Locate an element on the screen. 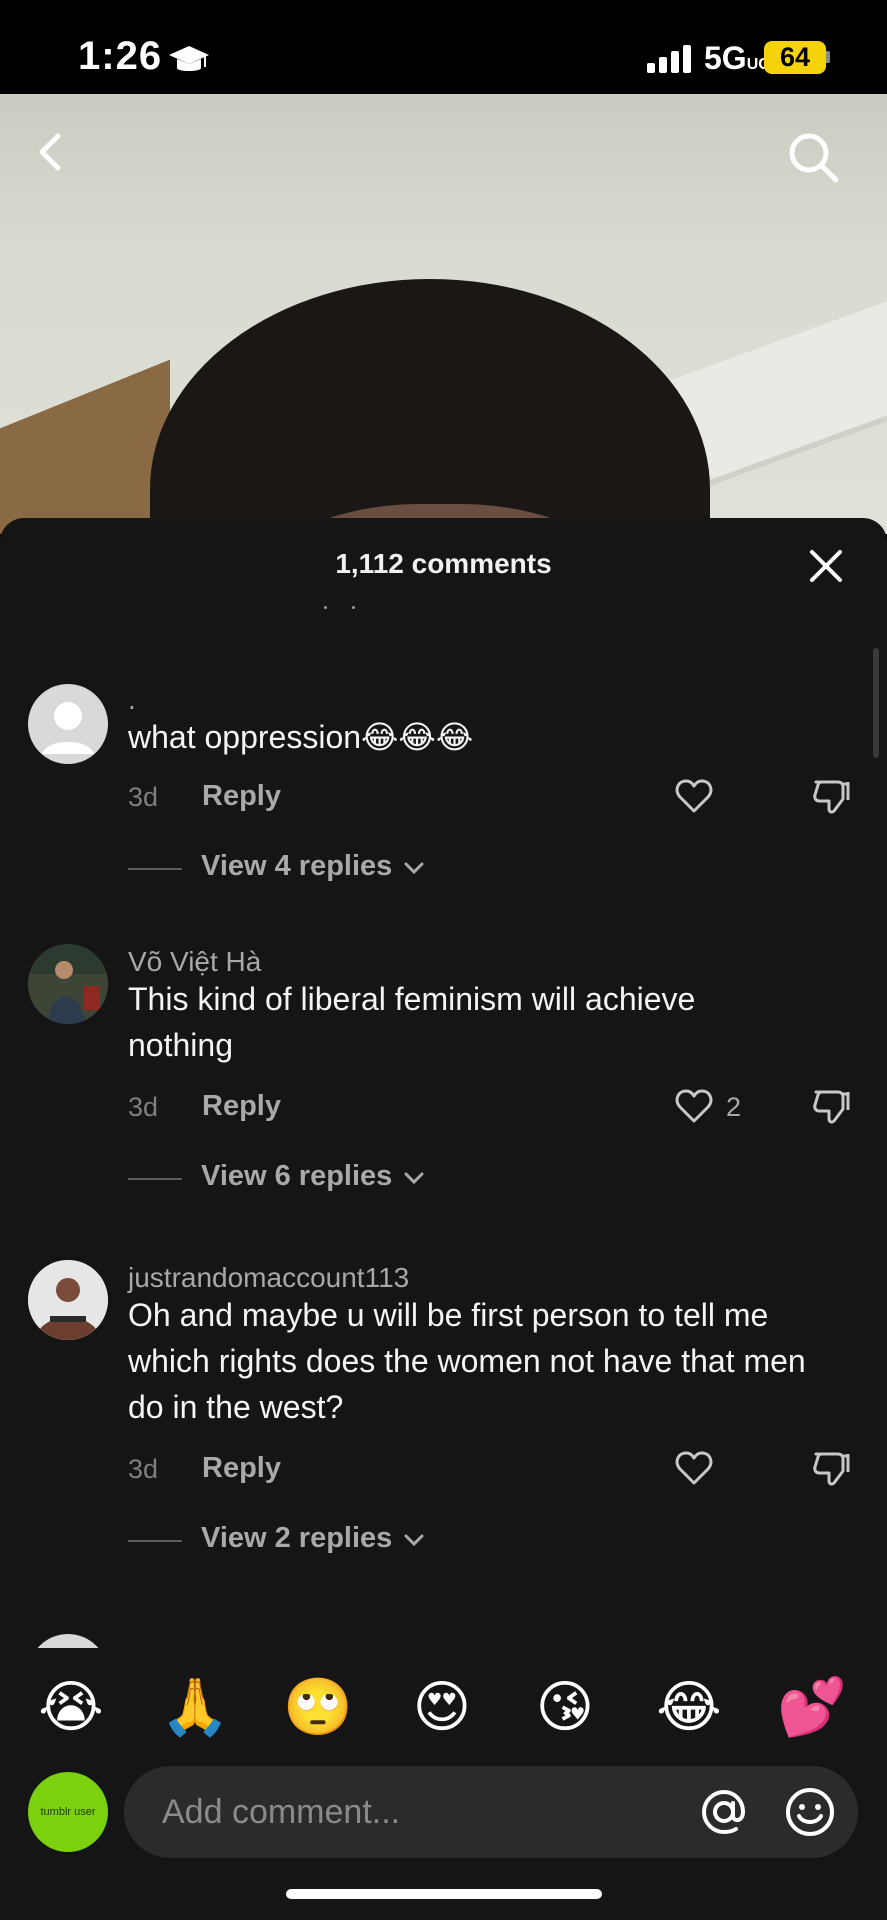 The image size is (887, 1920). emoji-button: 🙏 is located at coordinates (195, 1707).